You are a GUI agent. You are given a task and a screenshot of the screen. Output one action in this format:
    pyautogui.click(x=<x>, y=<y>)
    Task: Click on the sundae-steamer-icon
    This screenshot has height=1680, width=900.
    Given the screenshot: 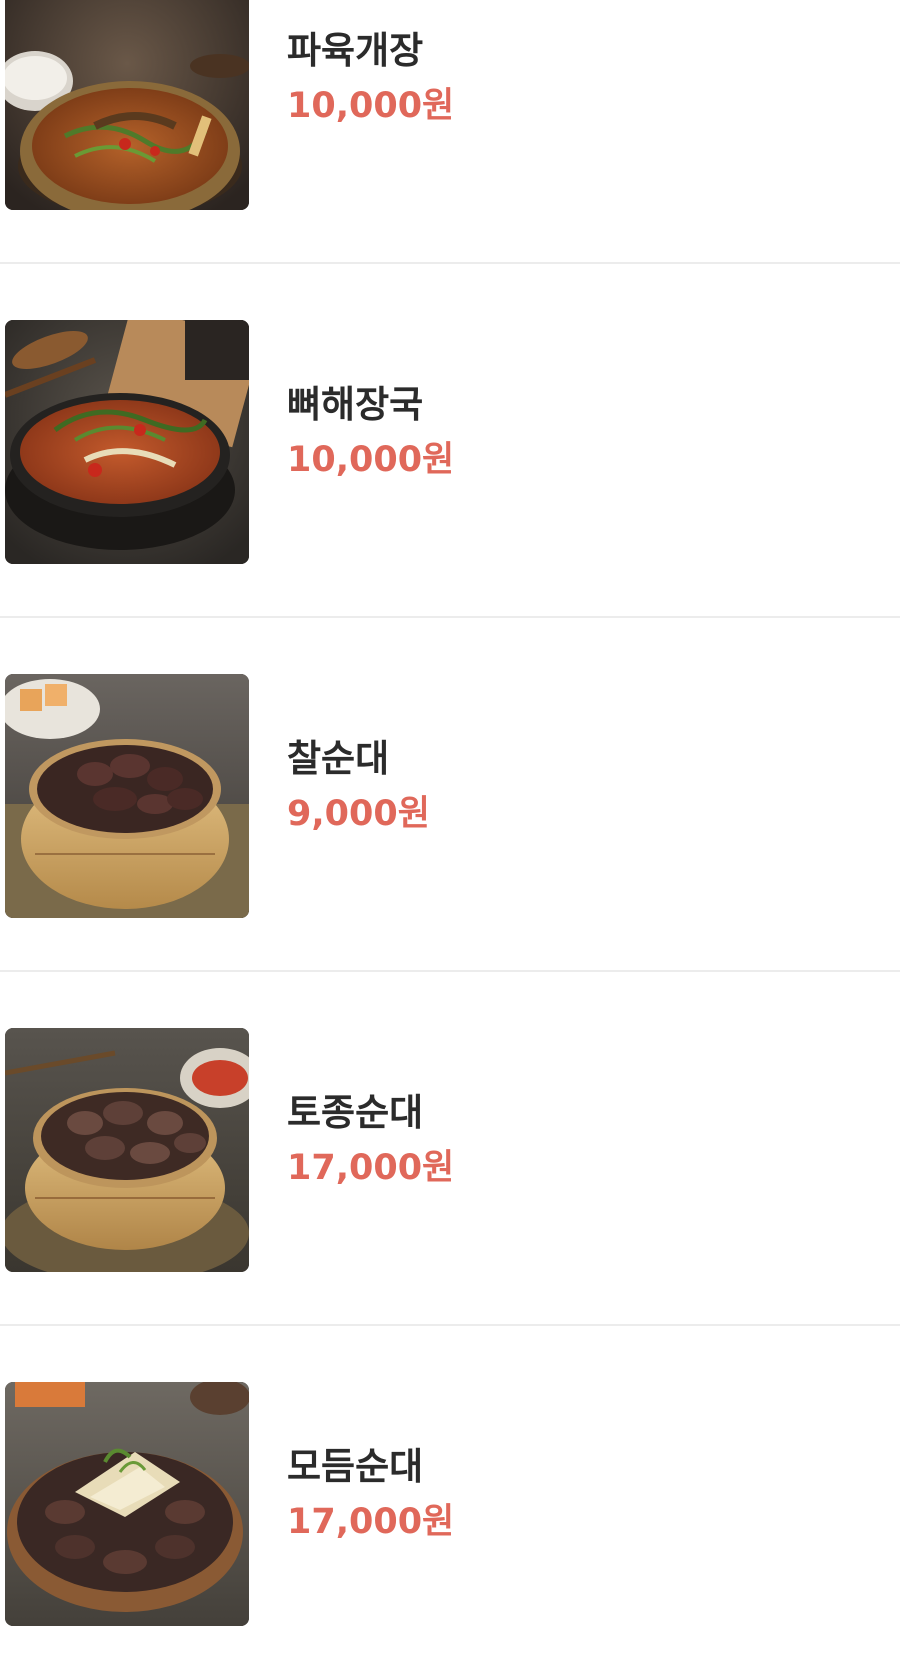 What is the action you would take?
    pyautogui.click(x=127, y=796)
    